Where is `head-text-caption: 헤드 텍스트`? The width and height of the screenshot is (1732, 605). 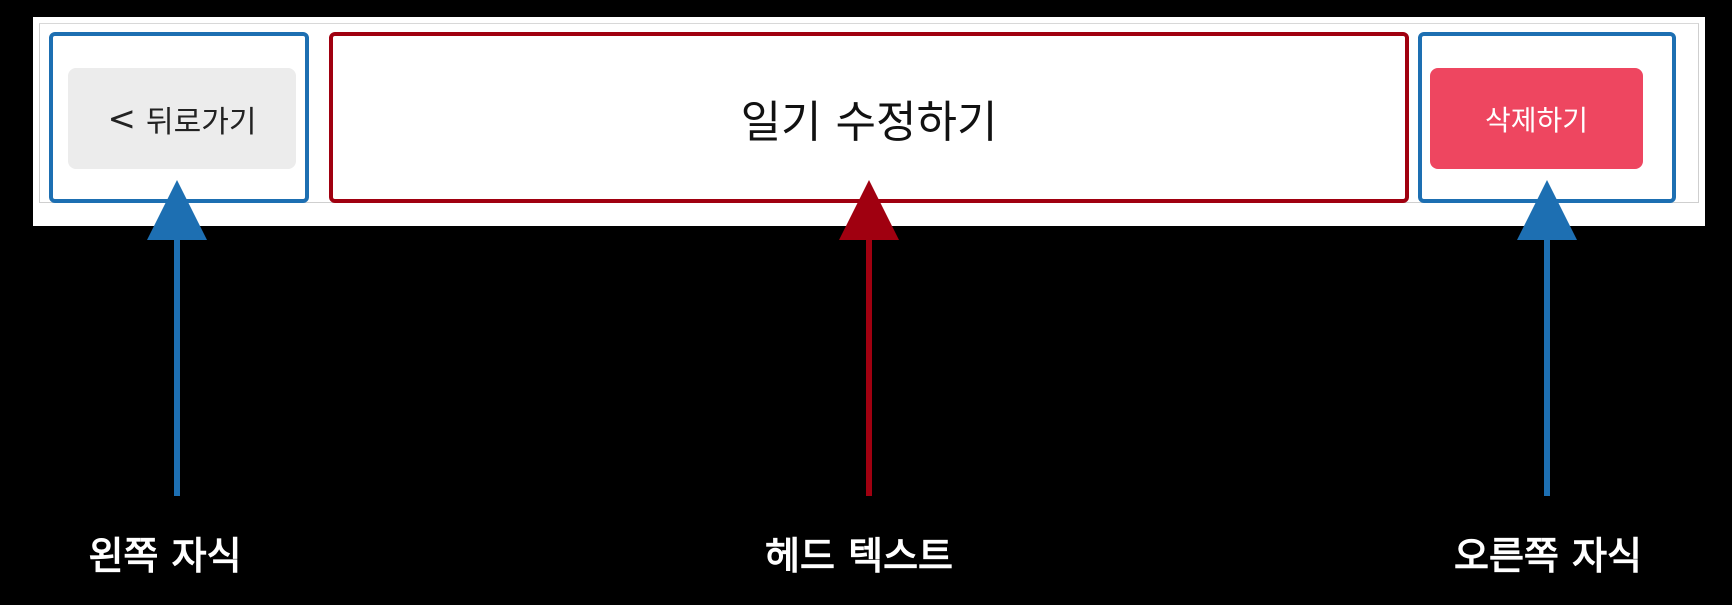
head-text-caption: 헤드 텍스트 is located at coordinates (859, 556).